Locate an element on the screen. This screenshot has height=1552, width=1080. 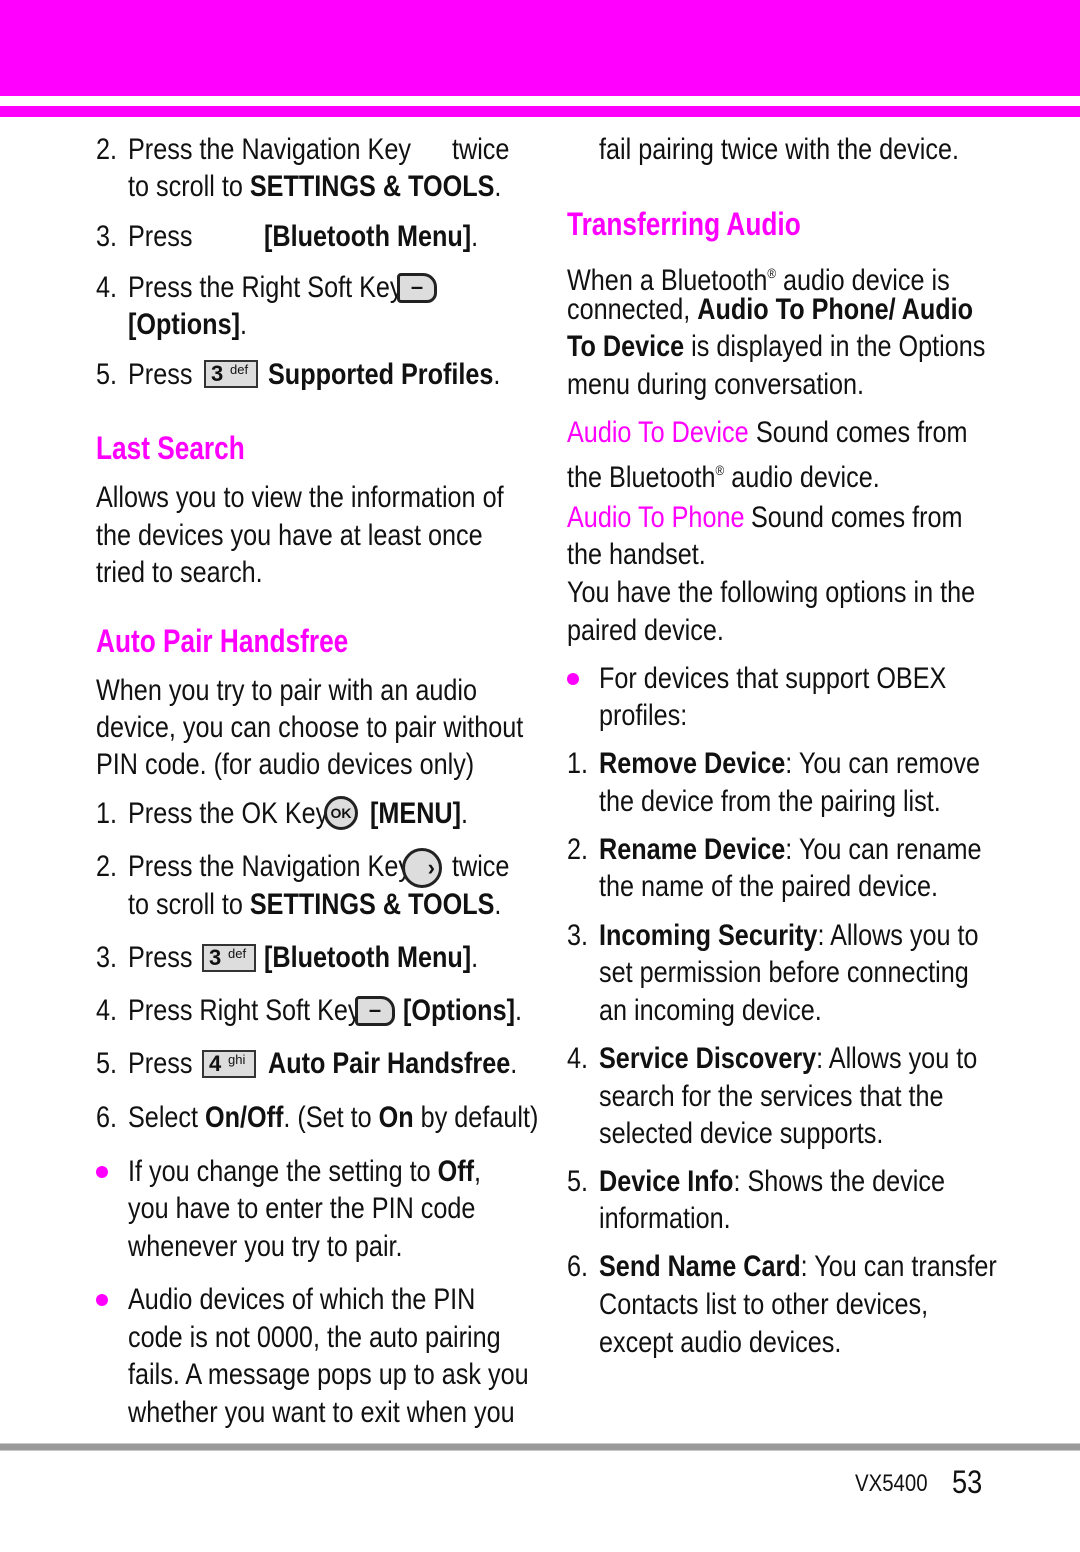
option-term: Audio To Phone is located at coordinates (656, 517).